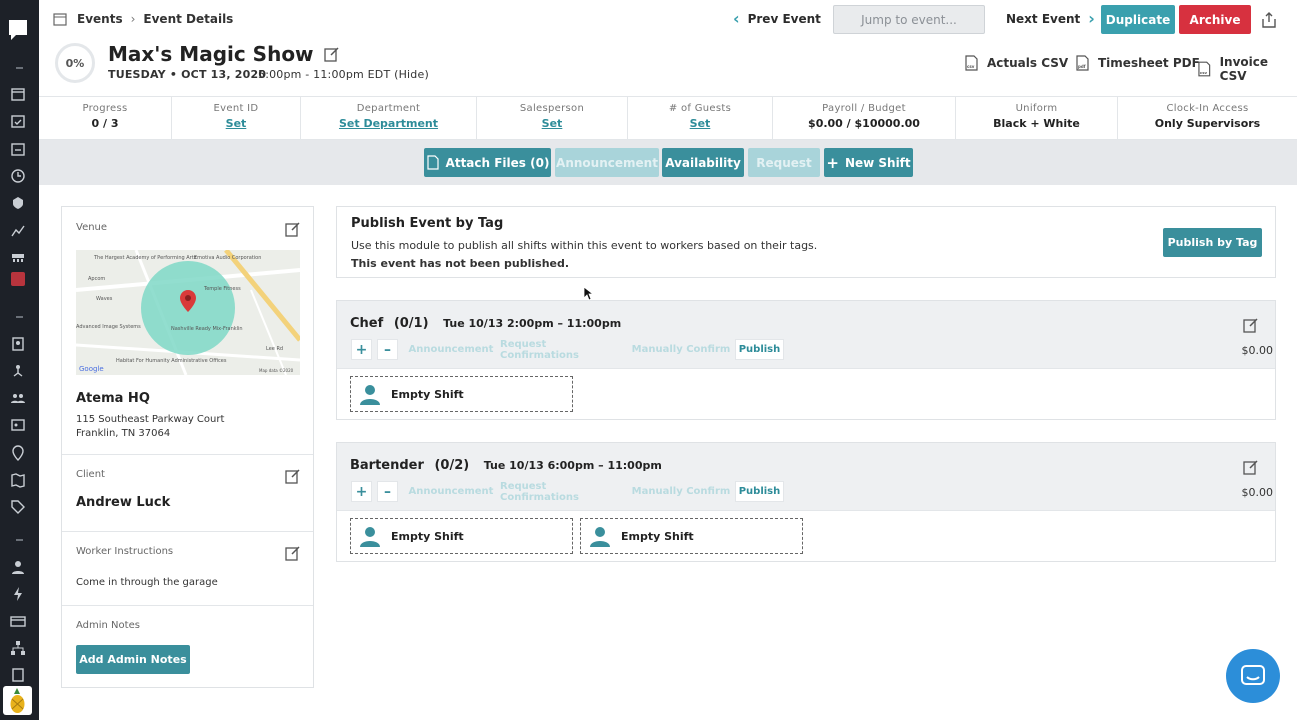 The image size is (1297, 720). I want to click on availability-button: Availability, so click(703, 162).